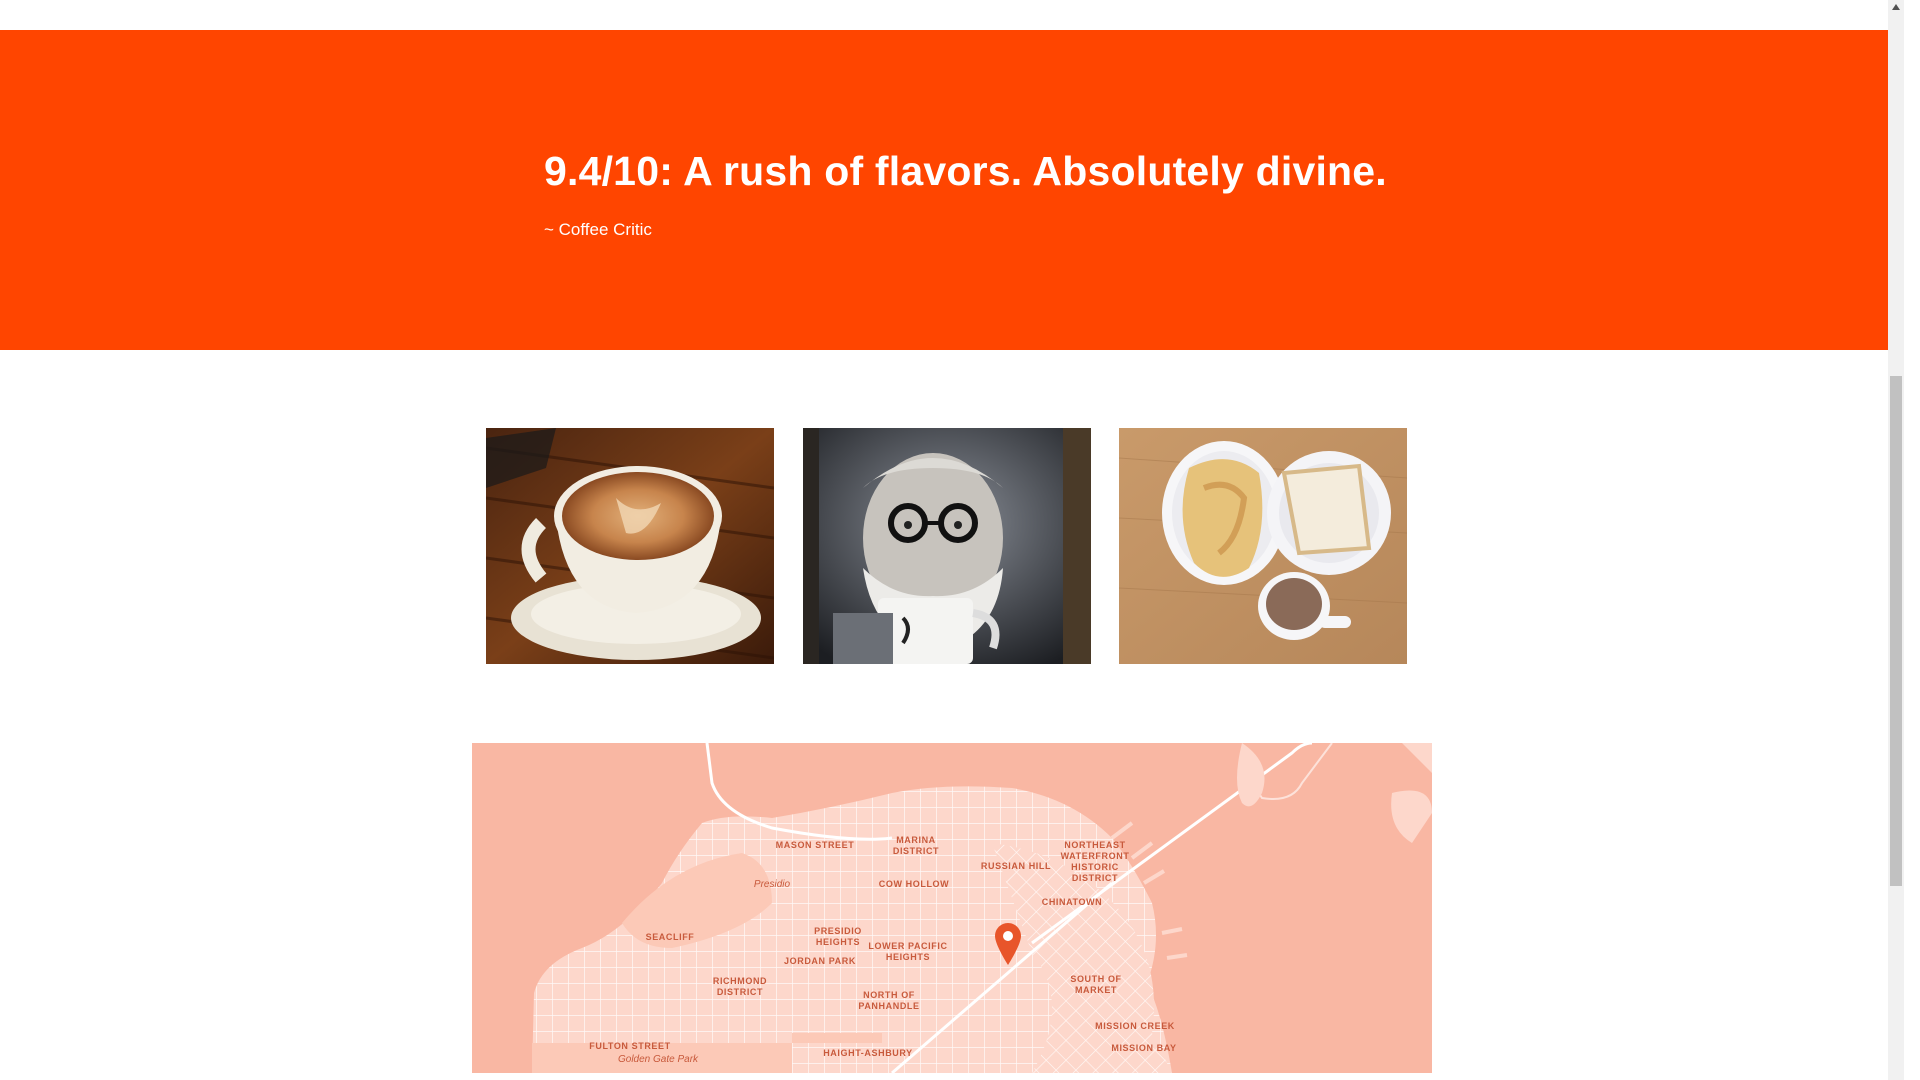 The image size is (1920, 1080). I want to click on map-label-mission-bay: MISSION BAY, so click(1144, 1048).